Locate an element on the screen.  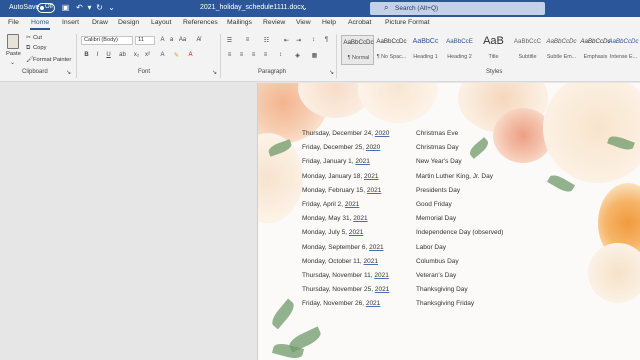
underline-icon: U is located at coordinates (108, 55).